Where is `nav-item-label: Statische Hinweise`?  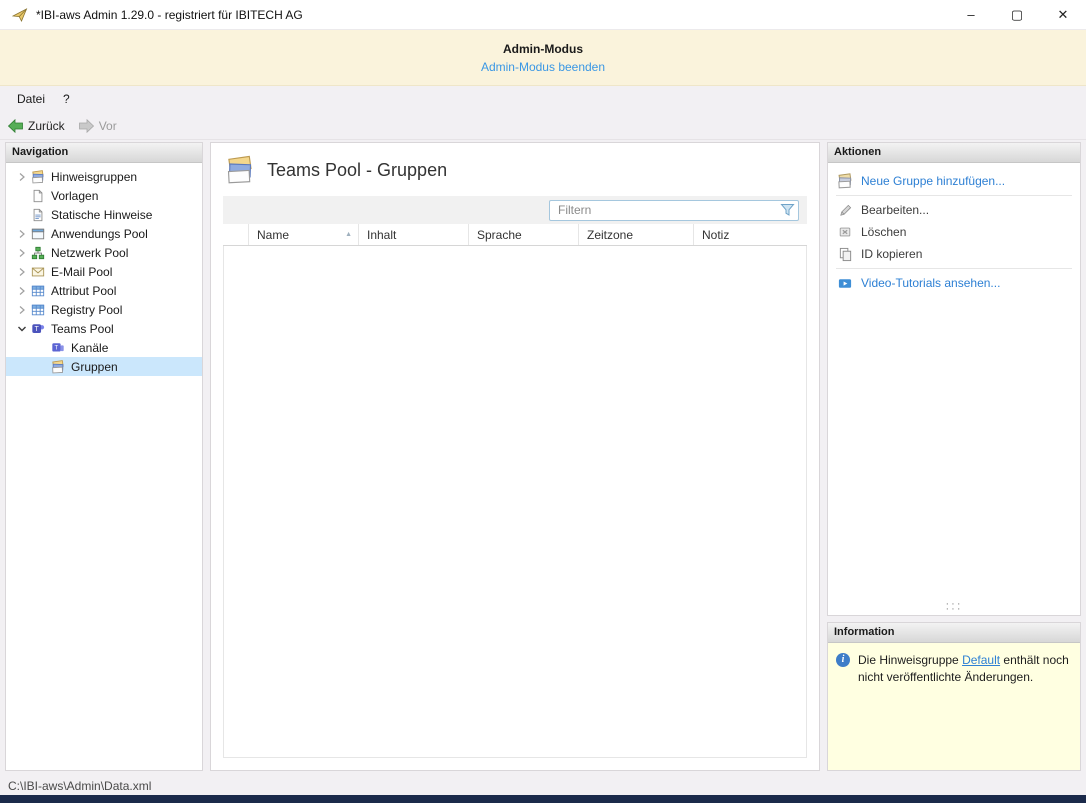 nav-item-label: Statische Hinweise is located at coordinates (102, 214).